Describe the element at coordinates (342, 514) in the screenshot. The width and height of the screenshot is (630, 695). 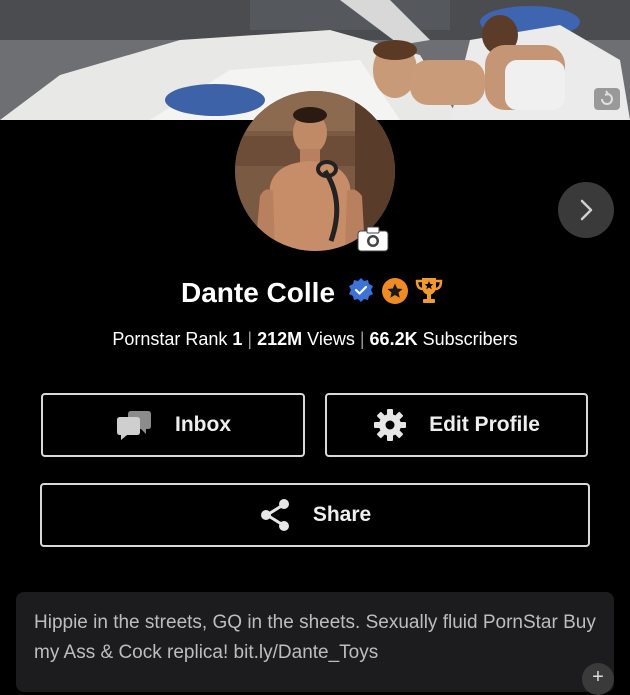
I see `share-label: Share` at that location.